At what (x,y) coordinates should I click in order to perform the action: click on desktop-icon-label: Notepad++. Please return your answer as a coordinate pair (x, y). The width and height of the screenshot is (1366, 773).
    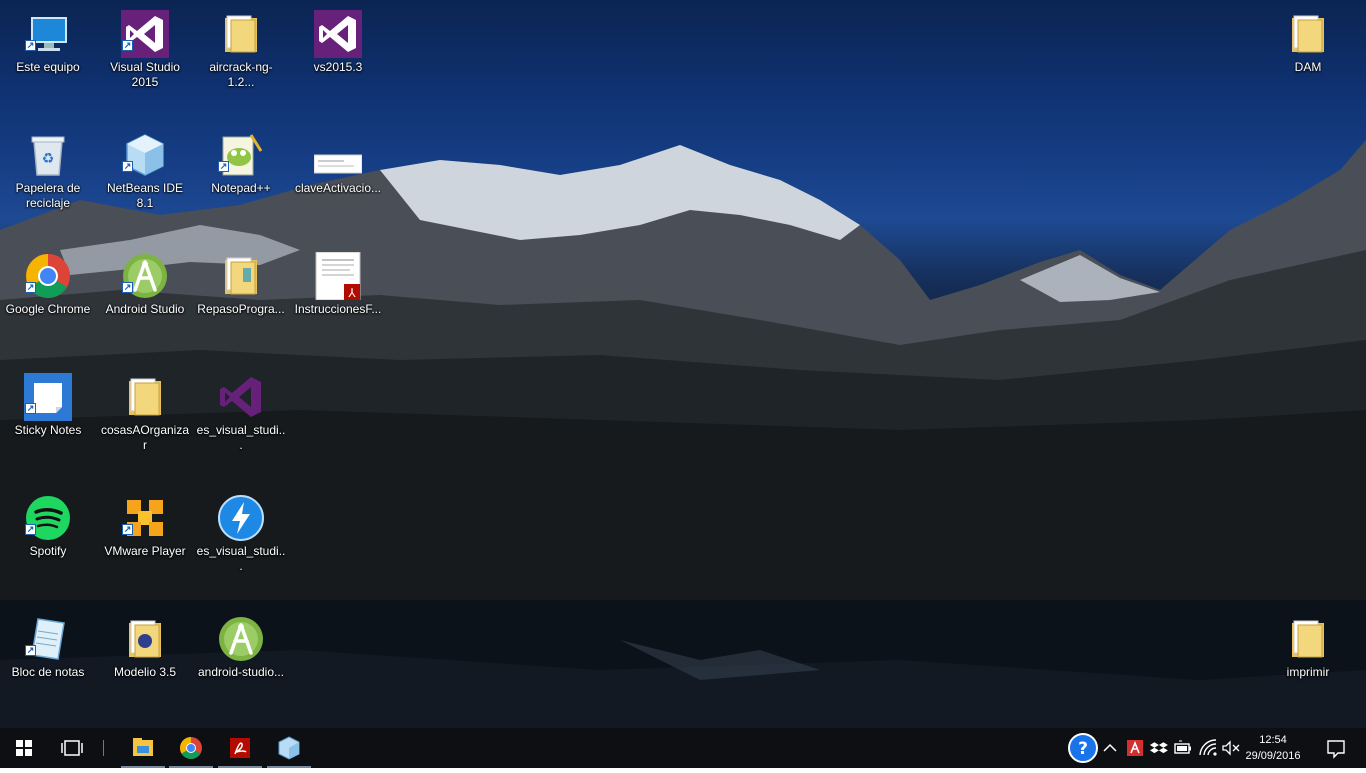
    Looking at the image, I should click on (241, 188).